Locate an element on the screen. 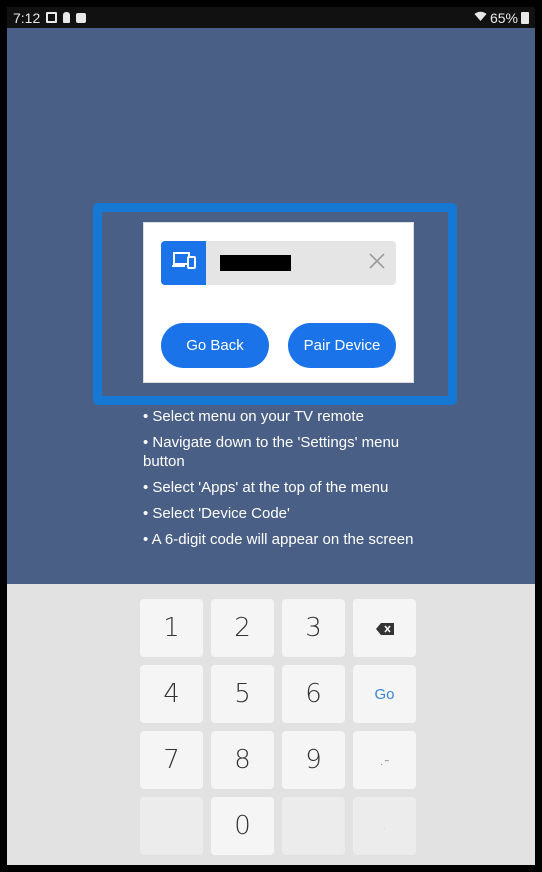 The height and width of the screenshot is (872, 542). close-icon is located at coordinates (377, 263).